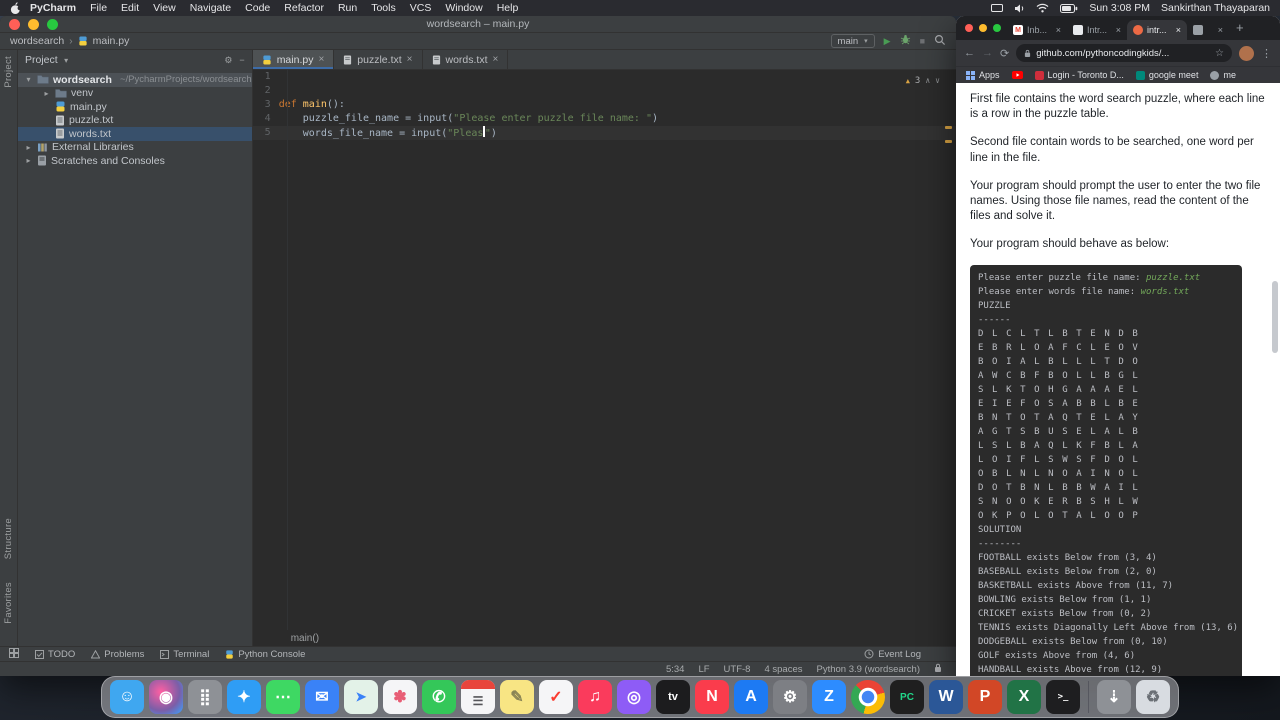 This screenshot has width=1280, height=720. Describe the element at coordinates (829, 697) in the screenshot. I see `dock-icon-zoom: Z` at that location.